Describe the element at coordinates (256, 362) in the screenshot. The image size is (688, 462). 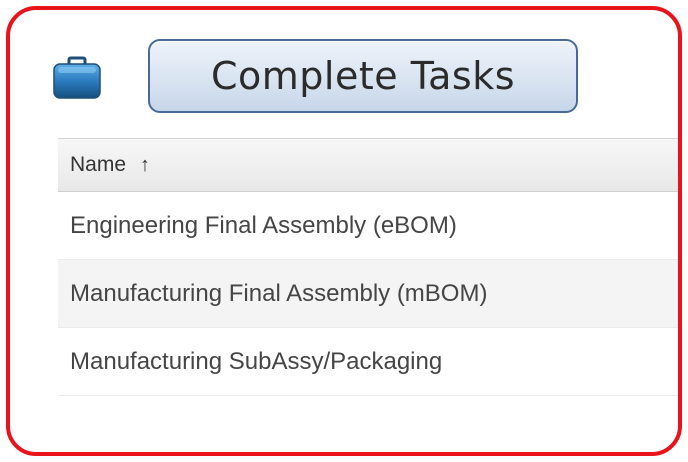
I see `task-name: Manufacturing SubAssy/Packaging` at that location.